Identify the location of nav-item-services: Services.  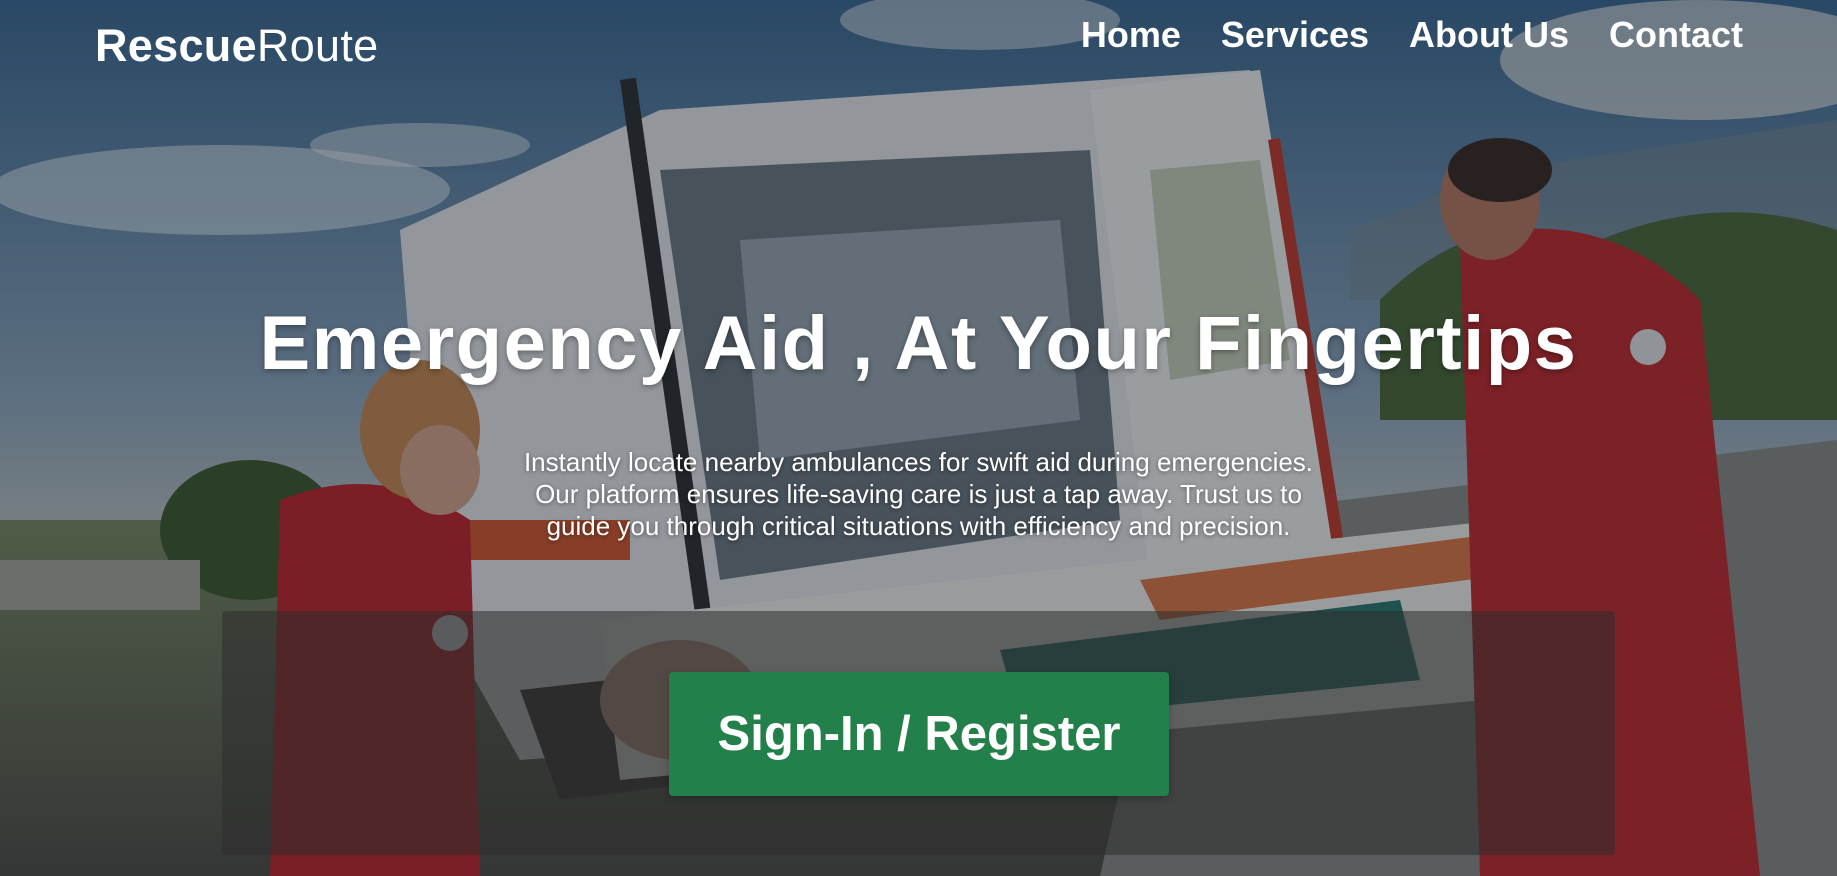
(1295, 35).